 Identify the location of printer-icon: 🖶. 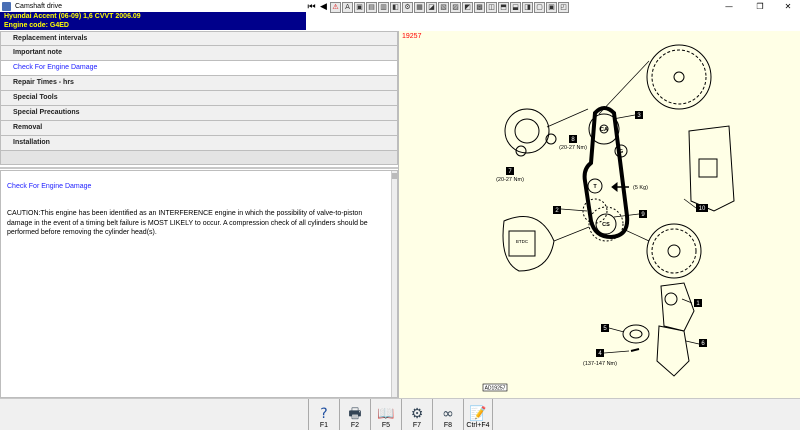
(355, 414).